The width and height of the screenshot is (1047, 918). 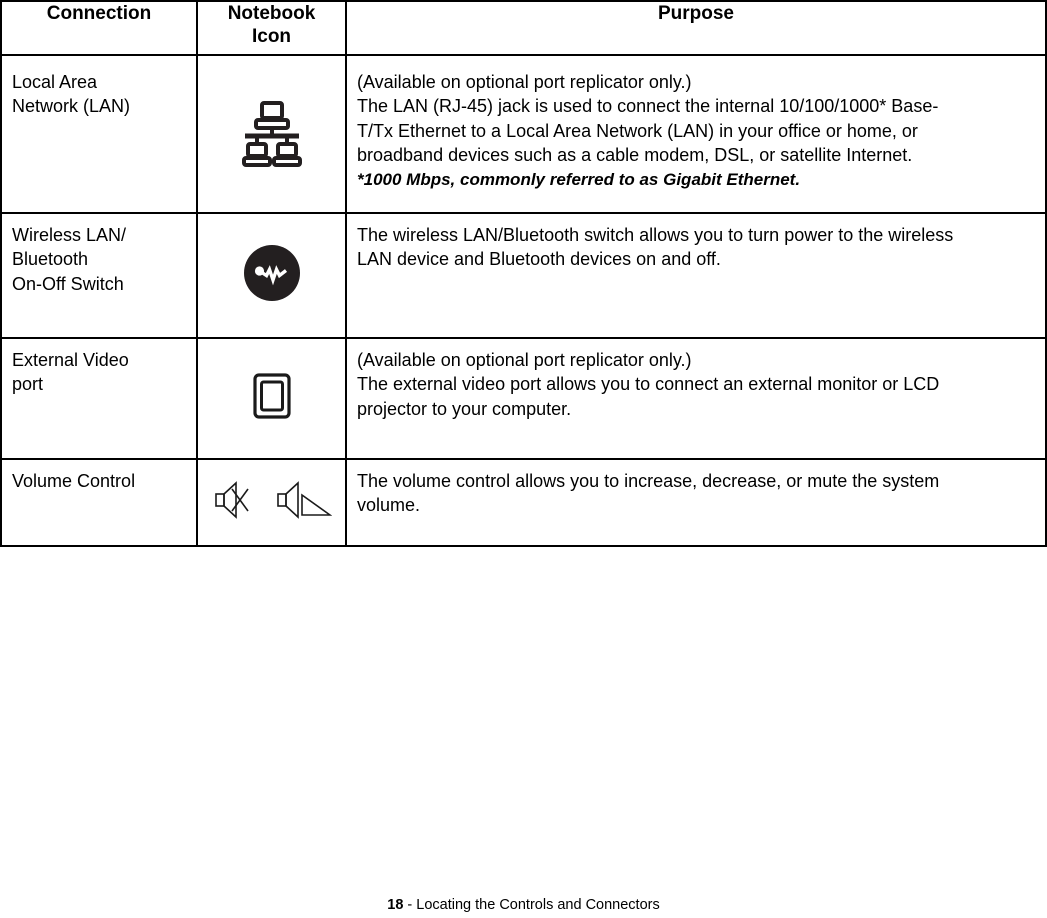 I want to click on column-header-connection-label: Connection, so click(x=99, y=13).